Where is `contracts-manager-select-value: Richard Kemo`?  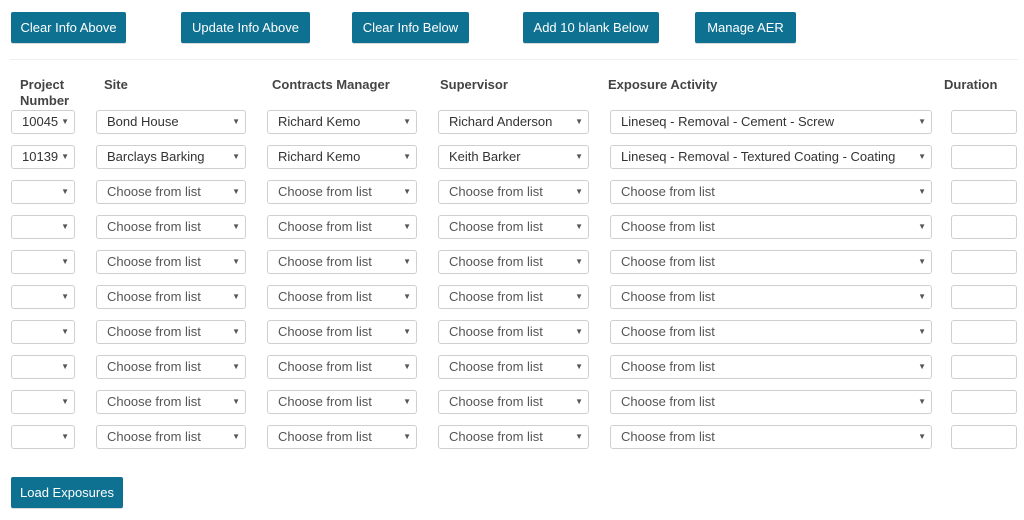 contracts-manager-select-value: Richard Kemo is located at coordinates (319, 156).